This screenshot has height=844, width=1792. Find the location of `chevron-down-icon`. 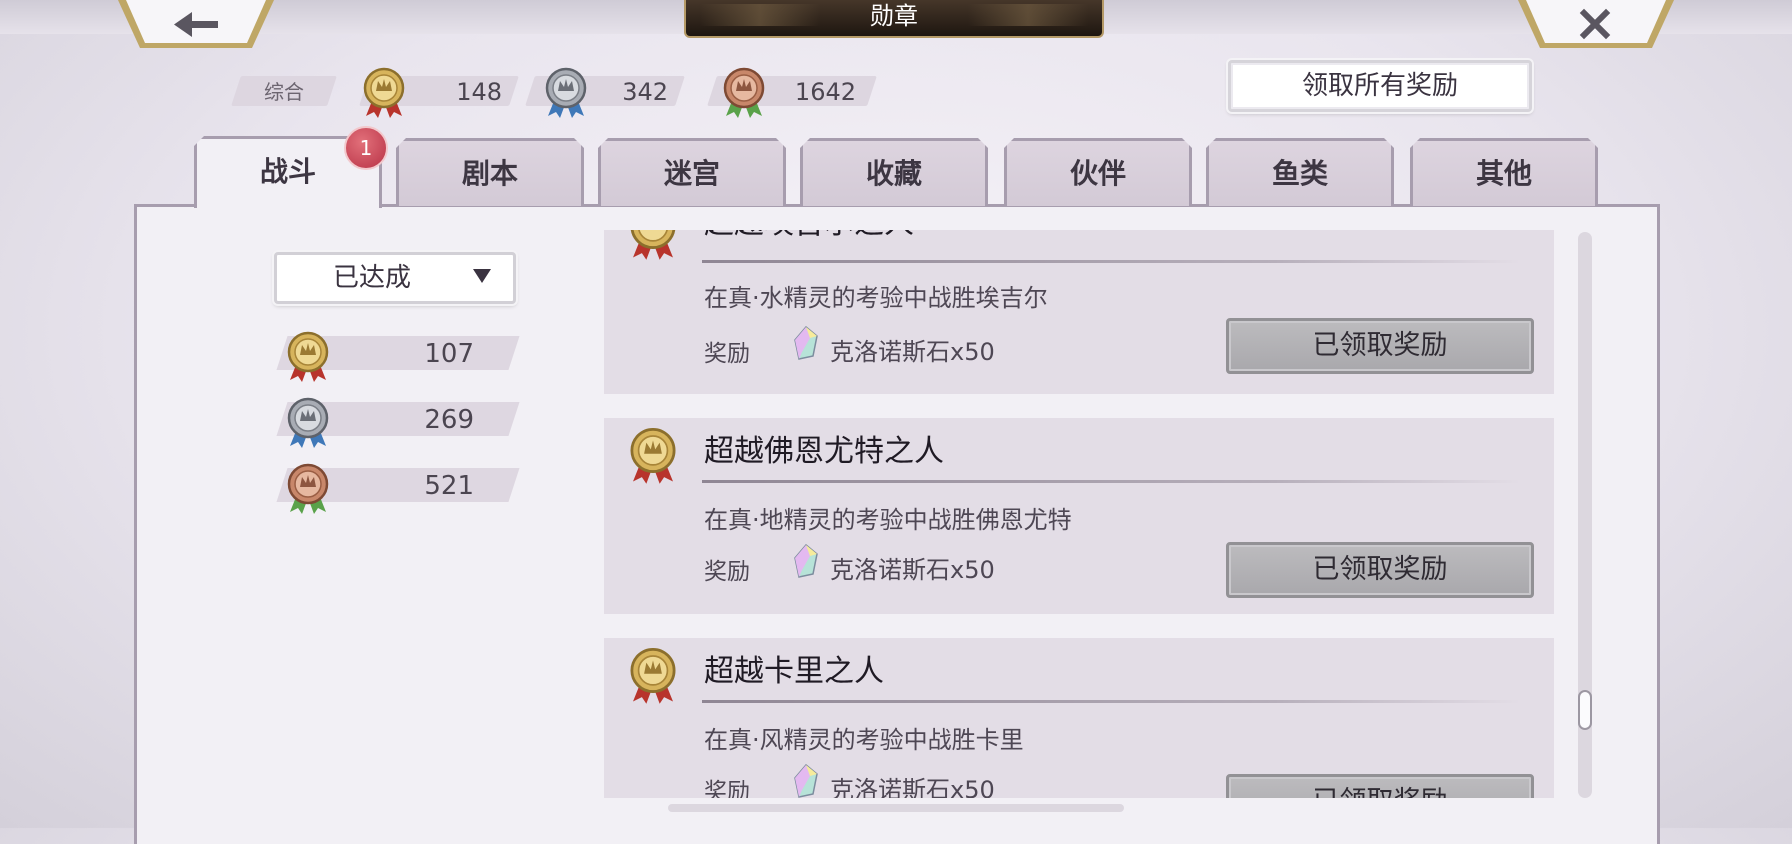

chevron-down-icon is located at coordinates (482, 276).